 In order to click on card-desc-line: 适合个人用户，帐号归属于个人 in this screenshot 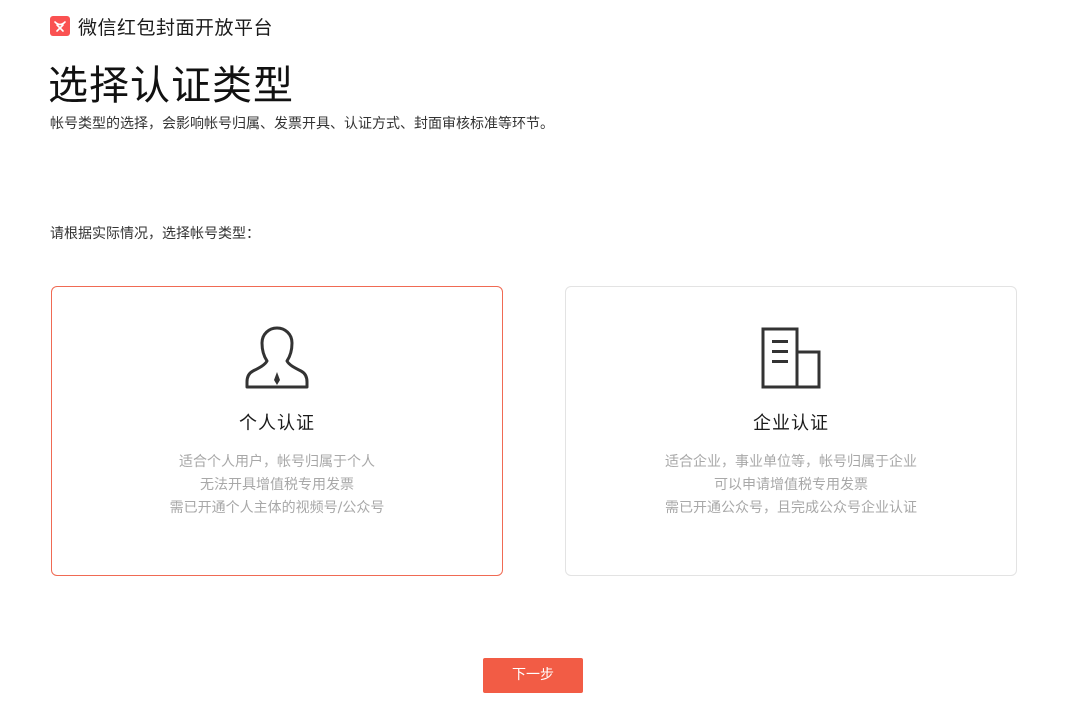, I will do `click(277, 462)`.